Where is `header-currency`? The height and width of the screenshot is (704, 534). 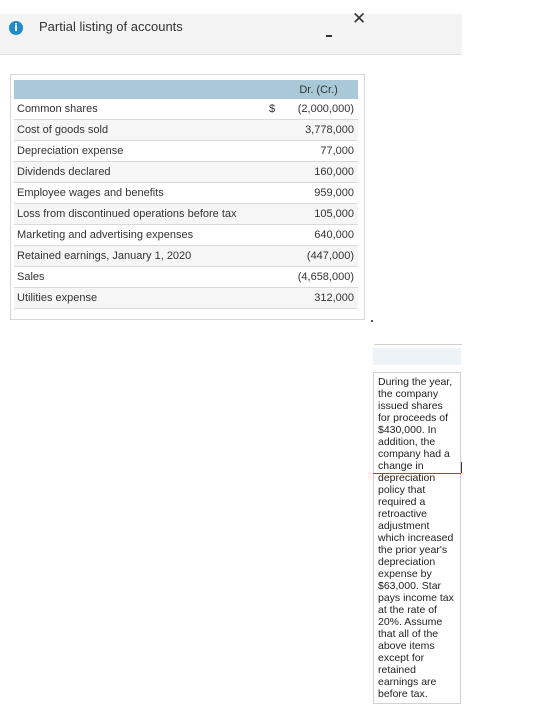
header-currency is located at coordinates (269, 89).